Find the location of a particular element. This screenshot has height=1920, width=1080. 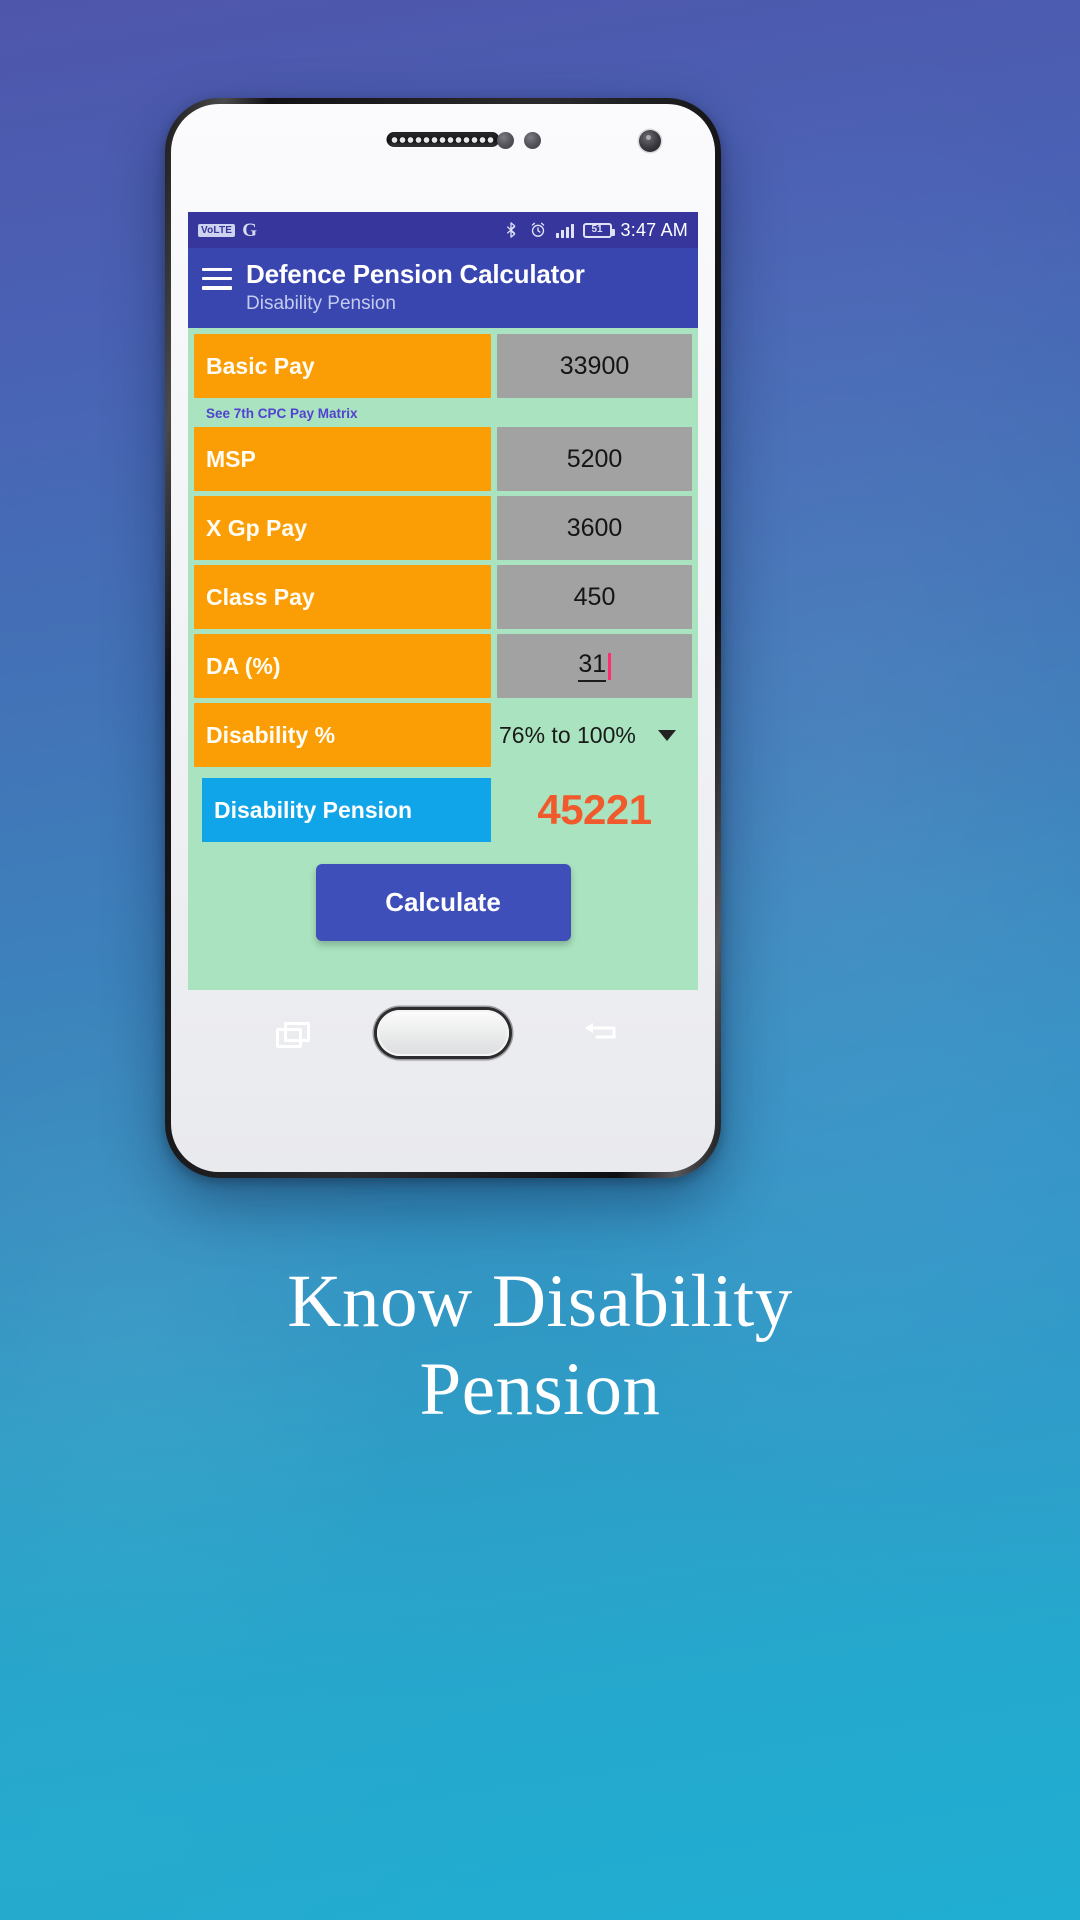

calculate-button: Calculate is located at coordinates (443, 903).